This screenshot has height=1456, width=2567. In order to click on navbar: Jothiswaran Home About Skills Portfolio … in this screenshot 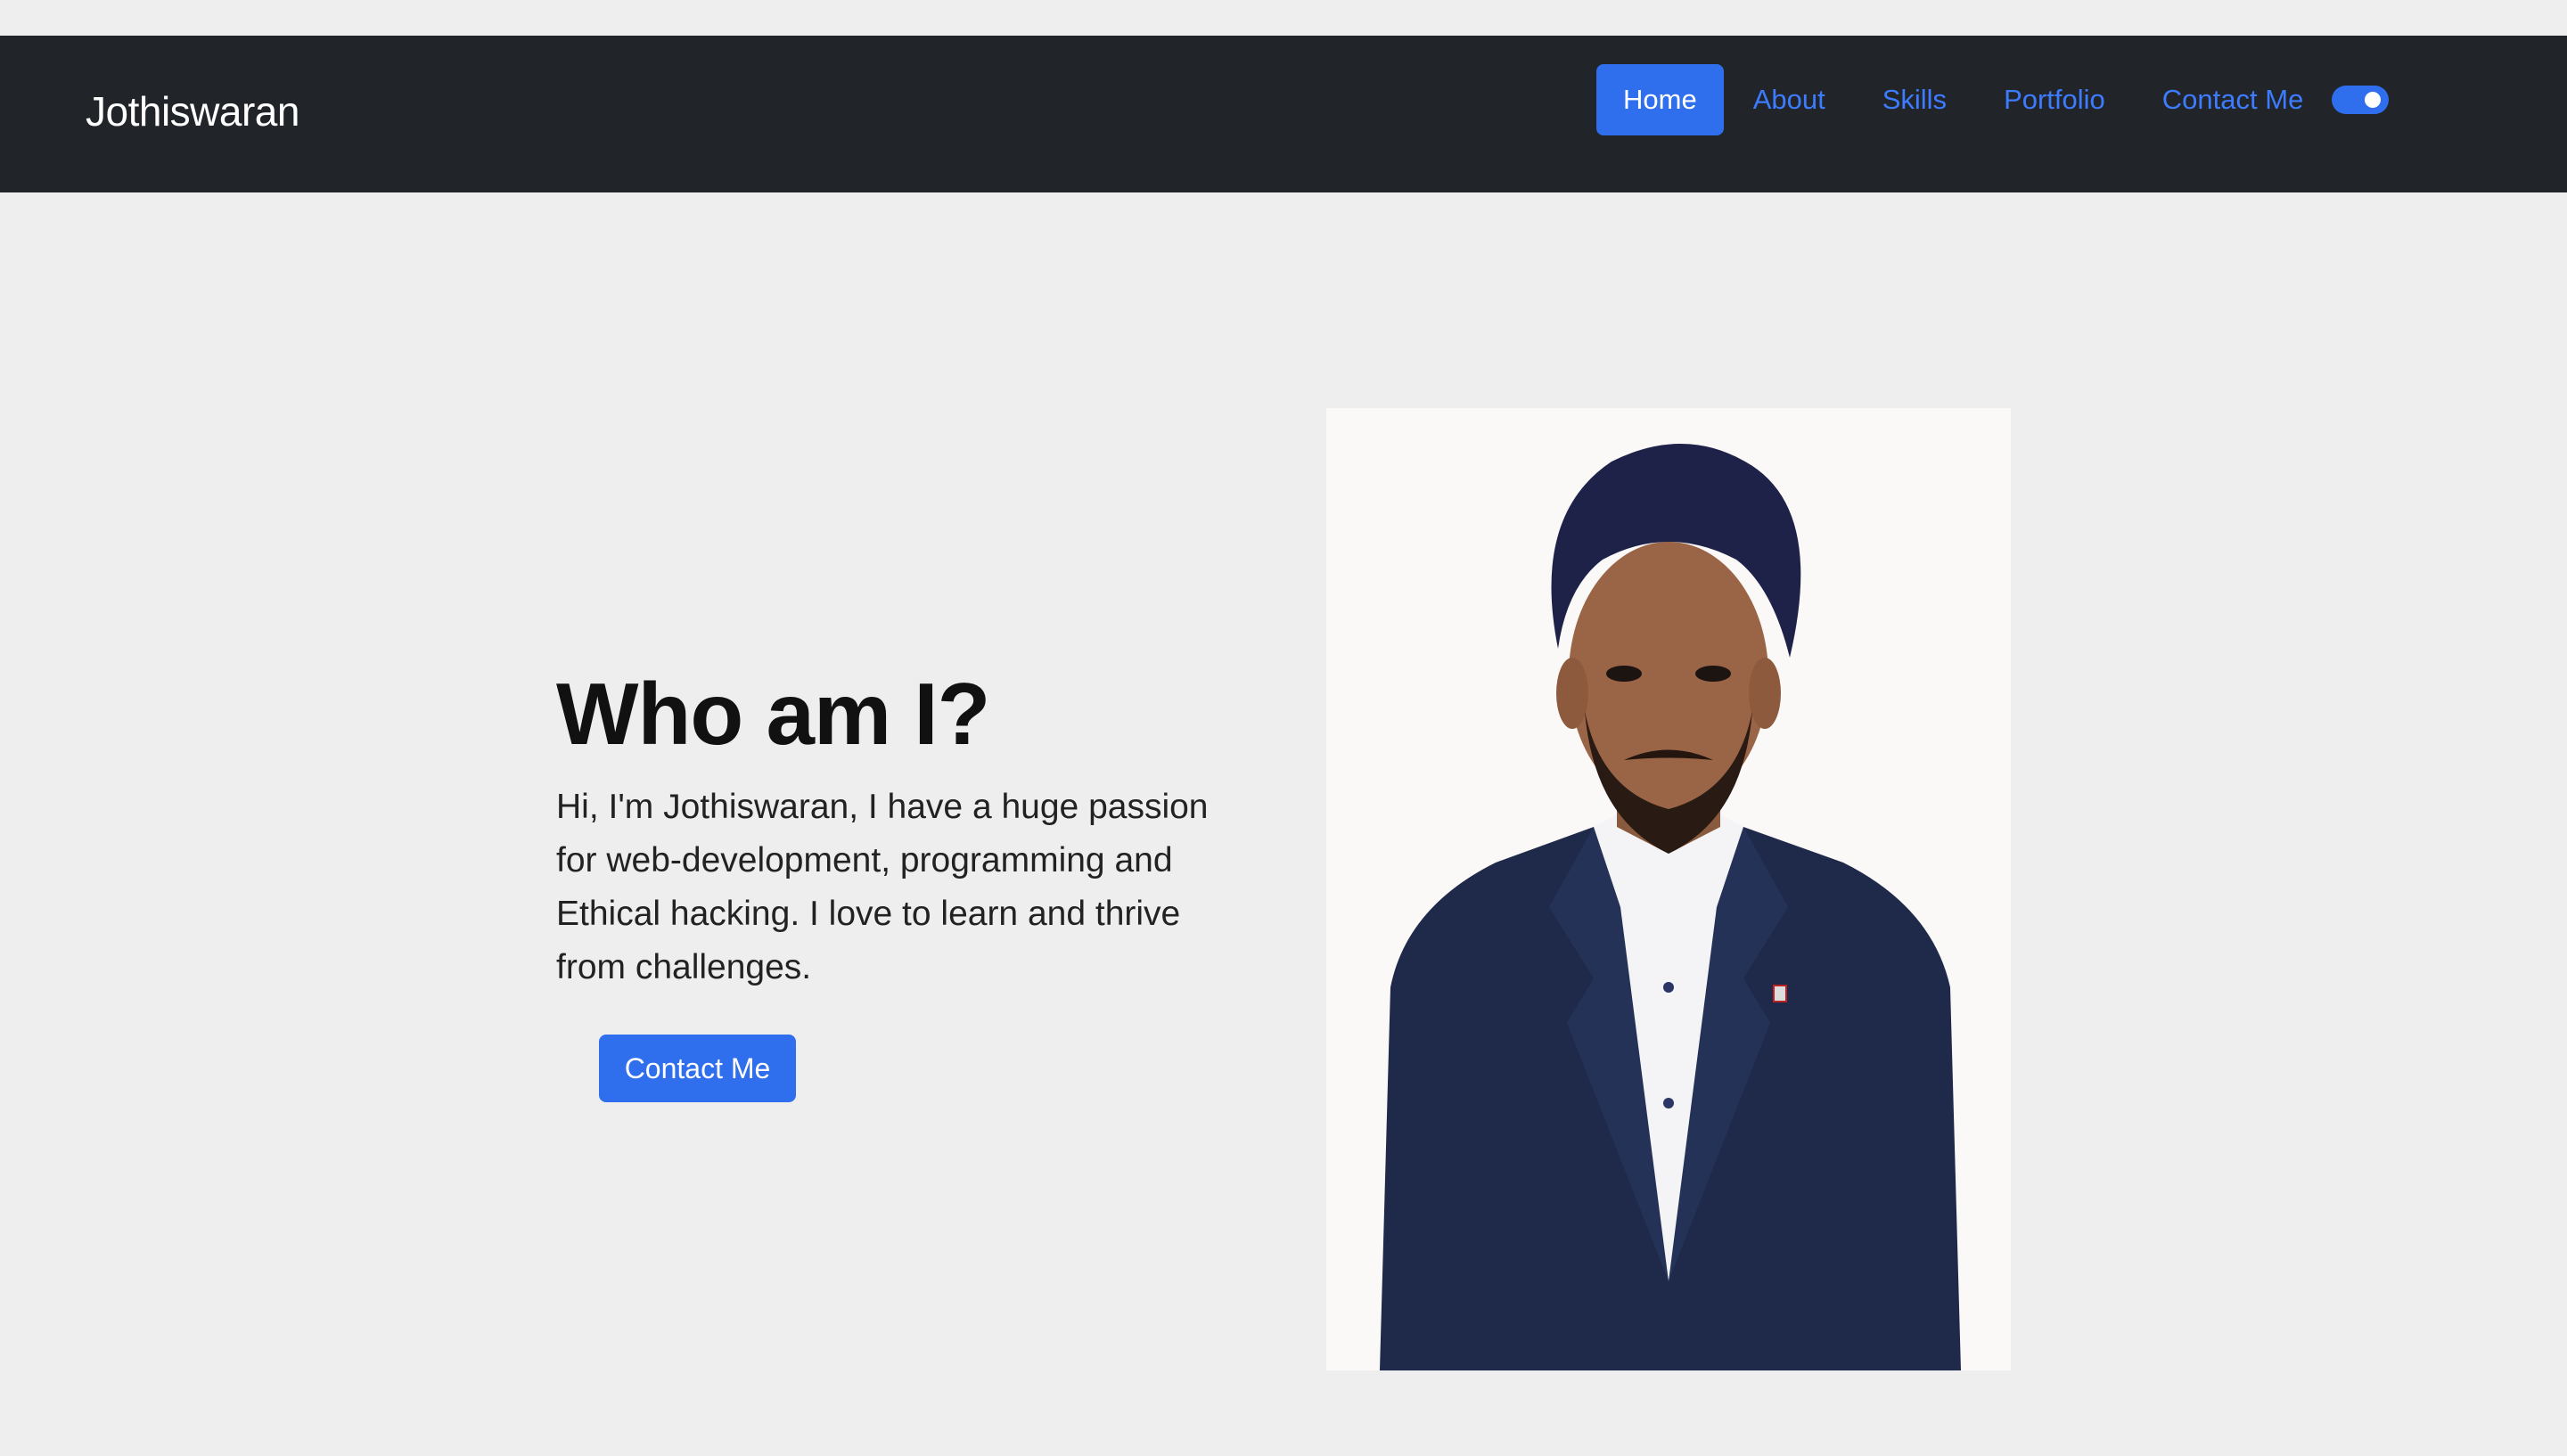, I will do `click(1283, 114)`.